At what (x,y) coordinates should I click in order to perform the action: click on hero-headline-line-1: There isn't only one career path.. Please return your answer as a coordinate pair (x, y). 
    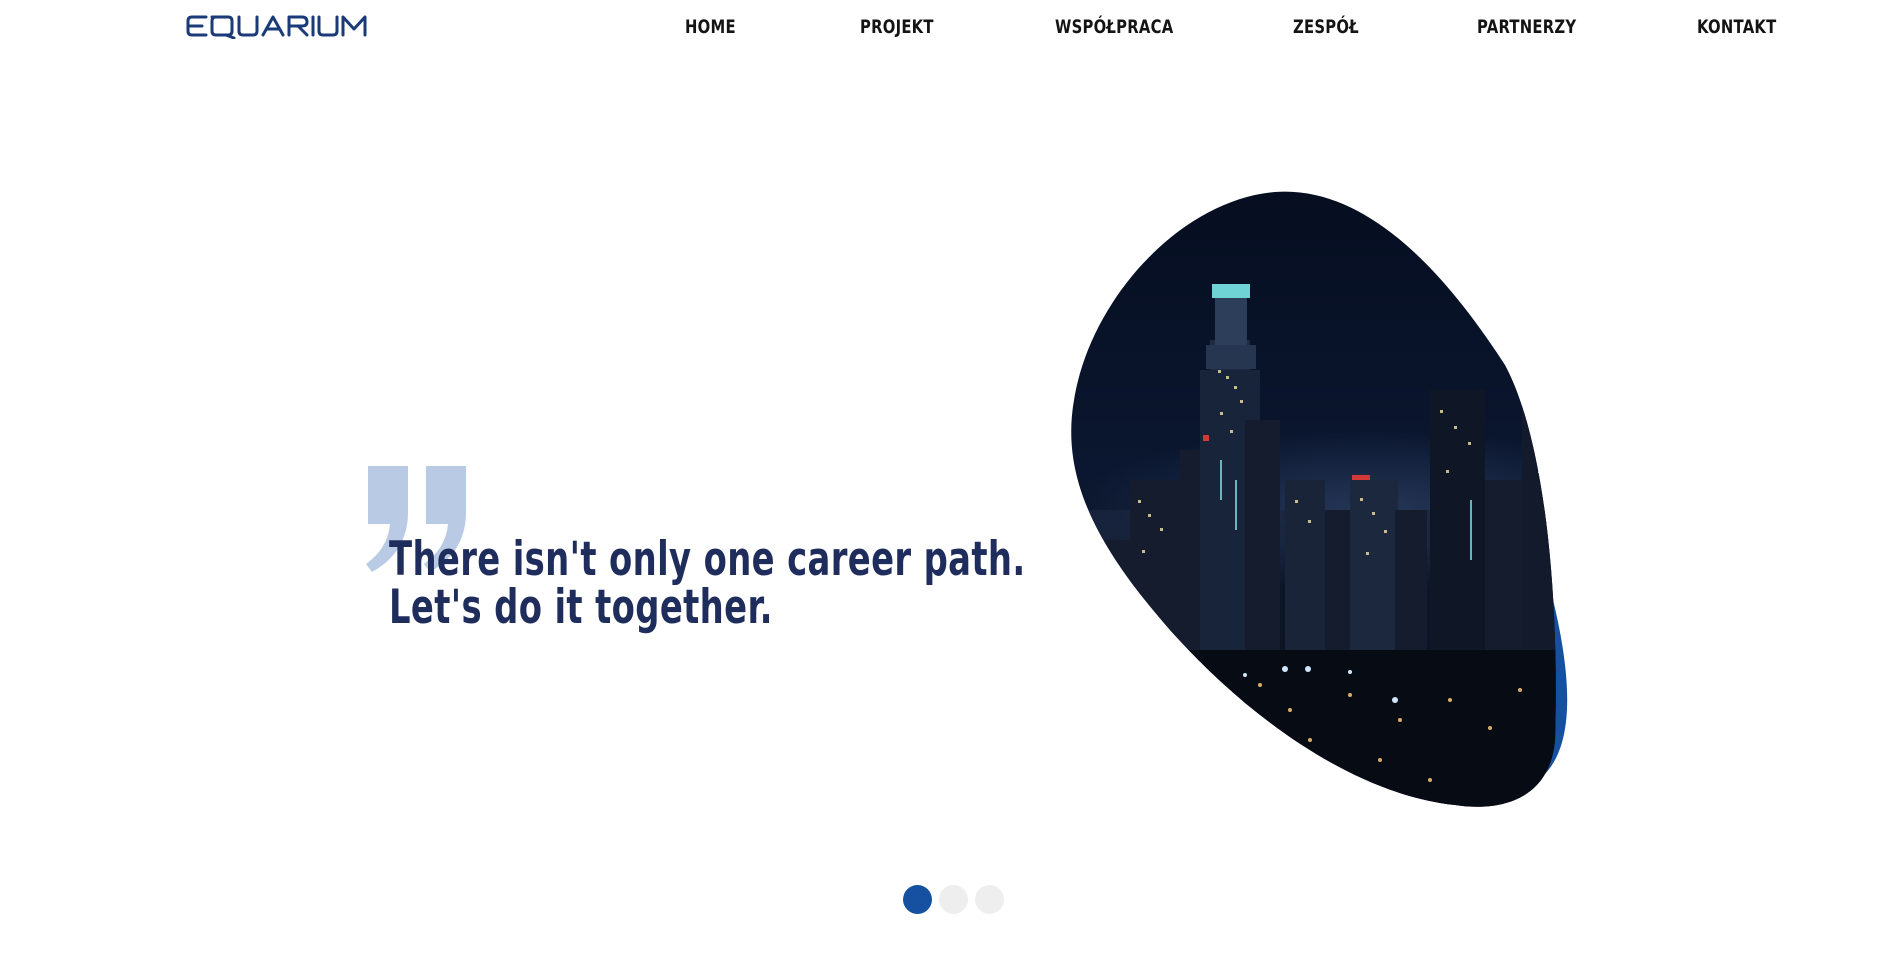
    Looking at the image, I should click on (707, 559).